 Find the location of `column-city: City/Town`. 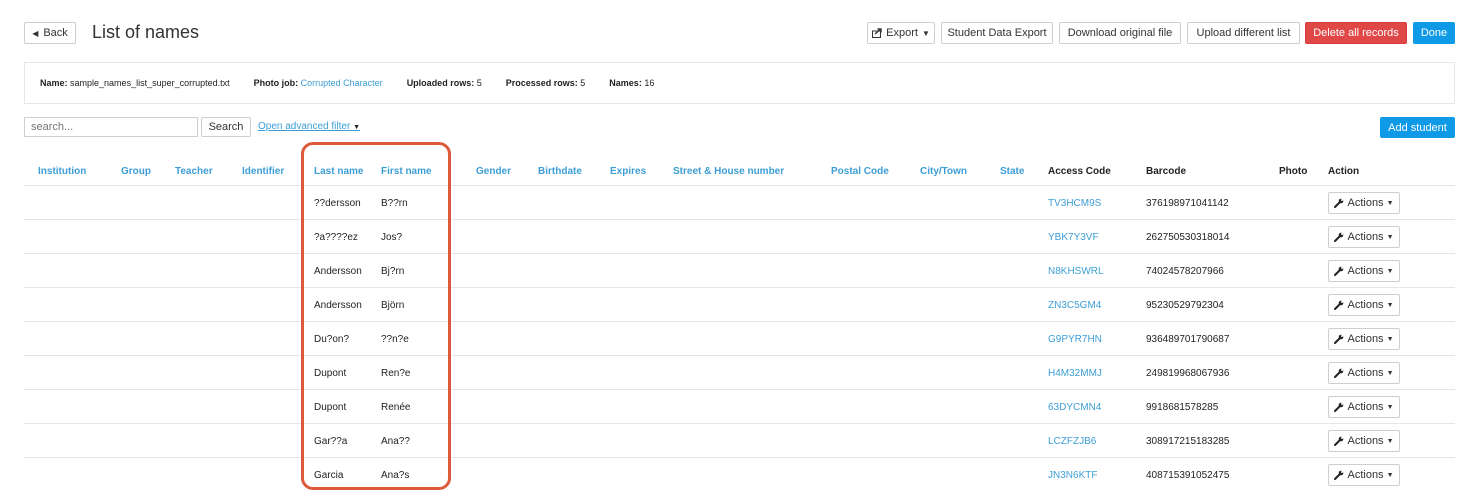

column-city: City/Town is located at coordinates (943, 171).